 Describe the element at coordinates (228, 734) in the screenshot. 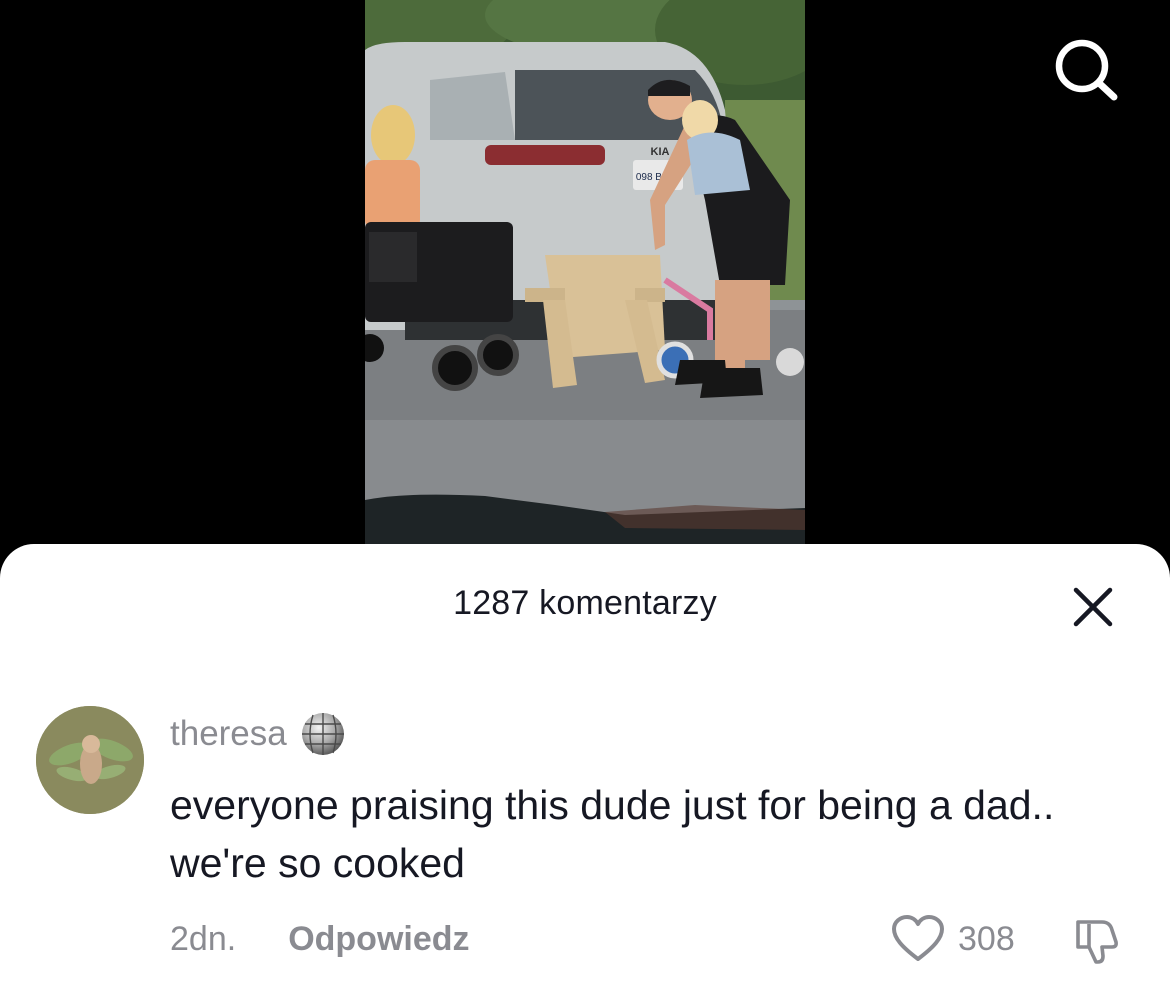

I see `username: theresa` at that location.